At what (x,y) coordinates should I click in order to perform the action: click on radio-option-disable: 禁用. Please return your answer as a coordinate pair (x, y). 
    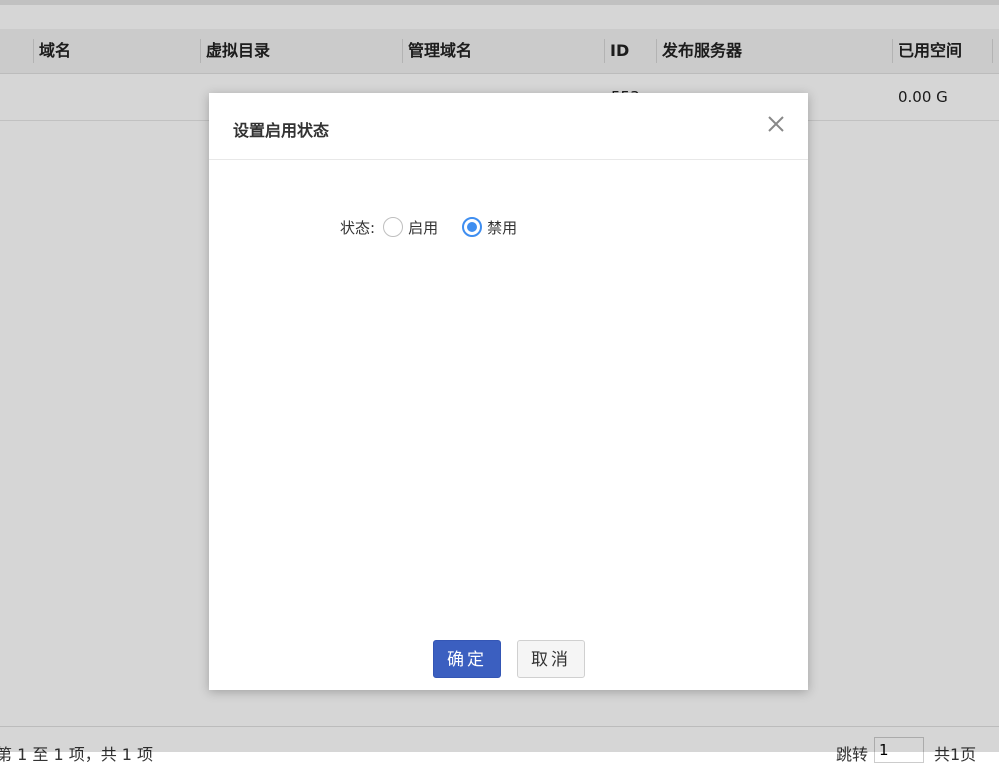
    Looking at the image, I should click on (489, 227).